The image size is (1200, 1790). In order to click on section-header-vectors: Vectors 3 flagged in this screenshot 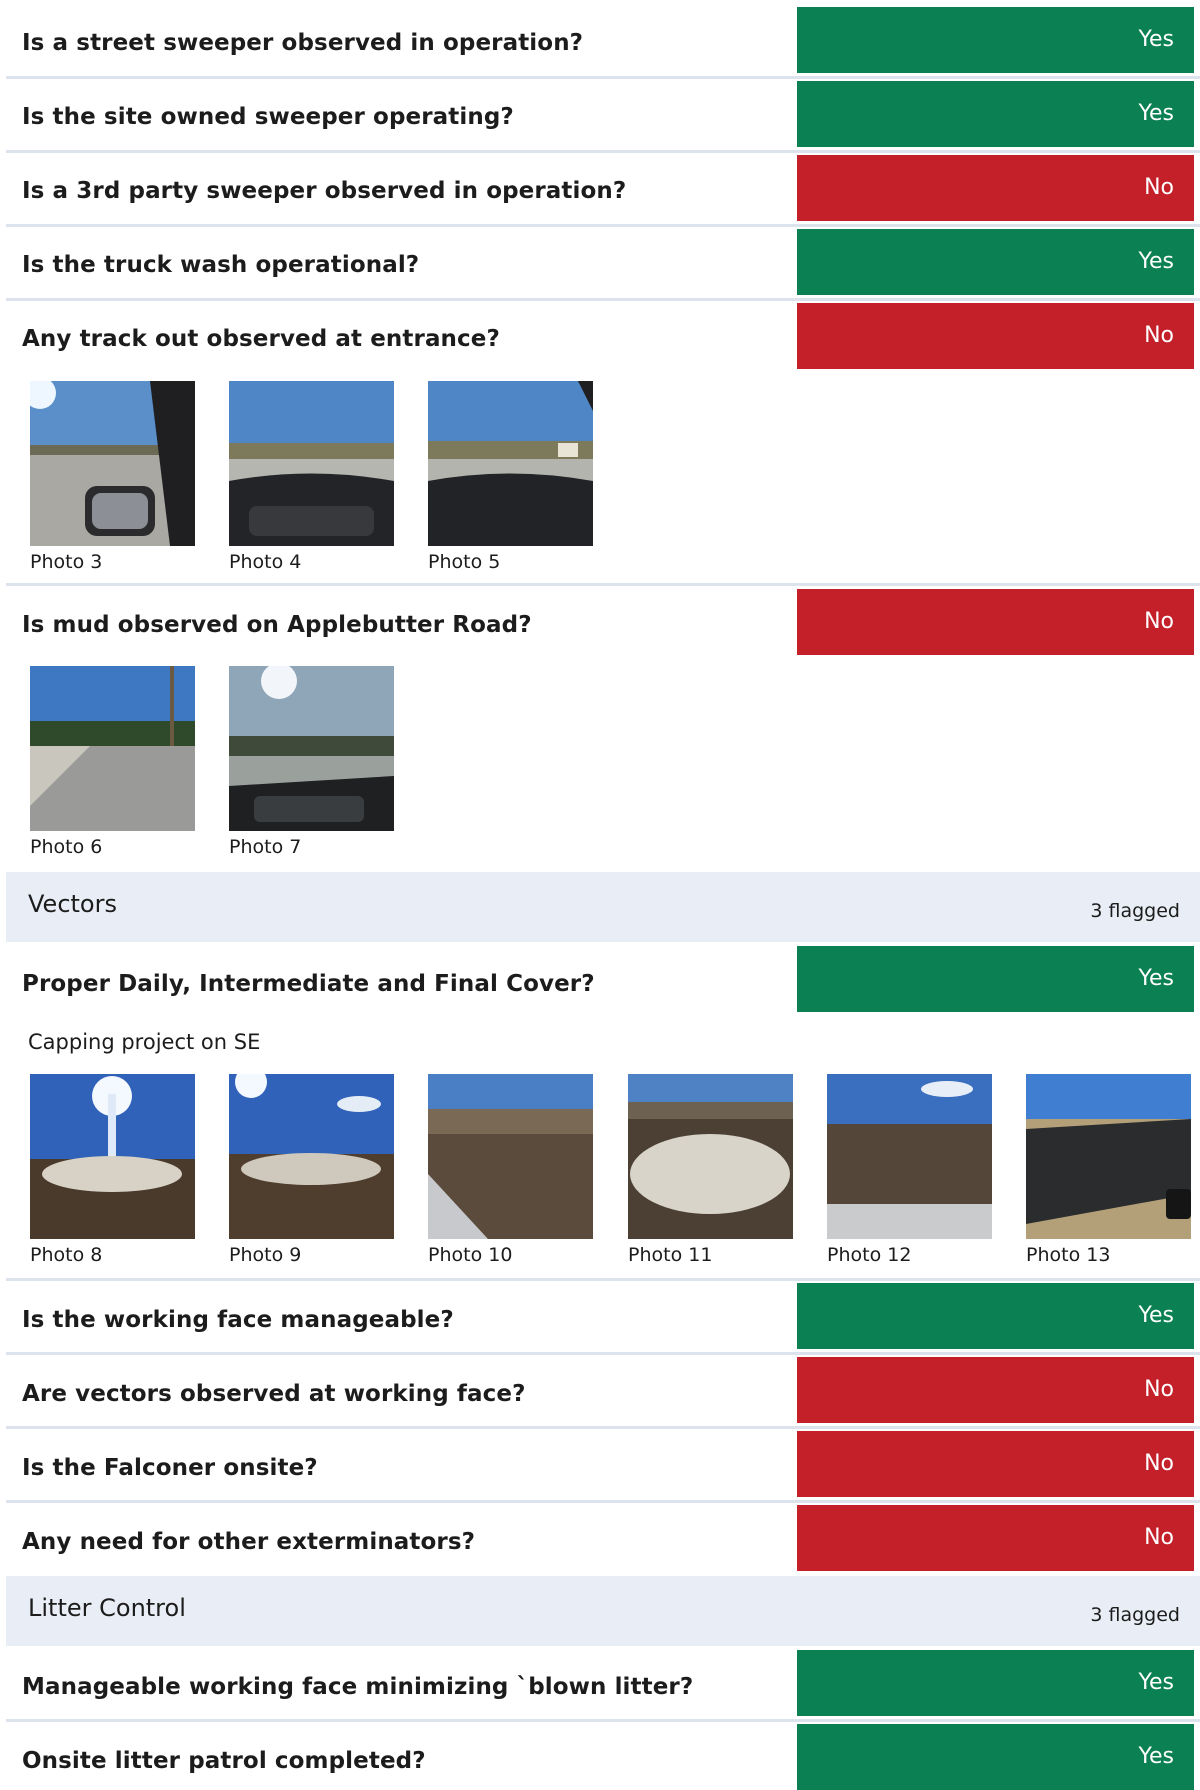, I will do `click(603, 907)`.